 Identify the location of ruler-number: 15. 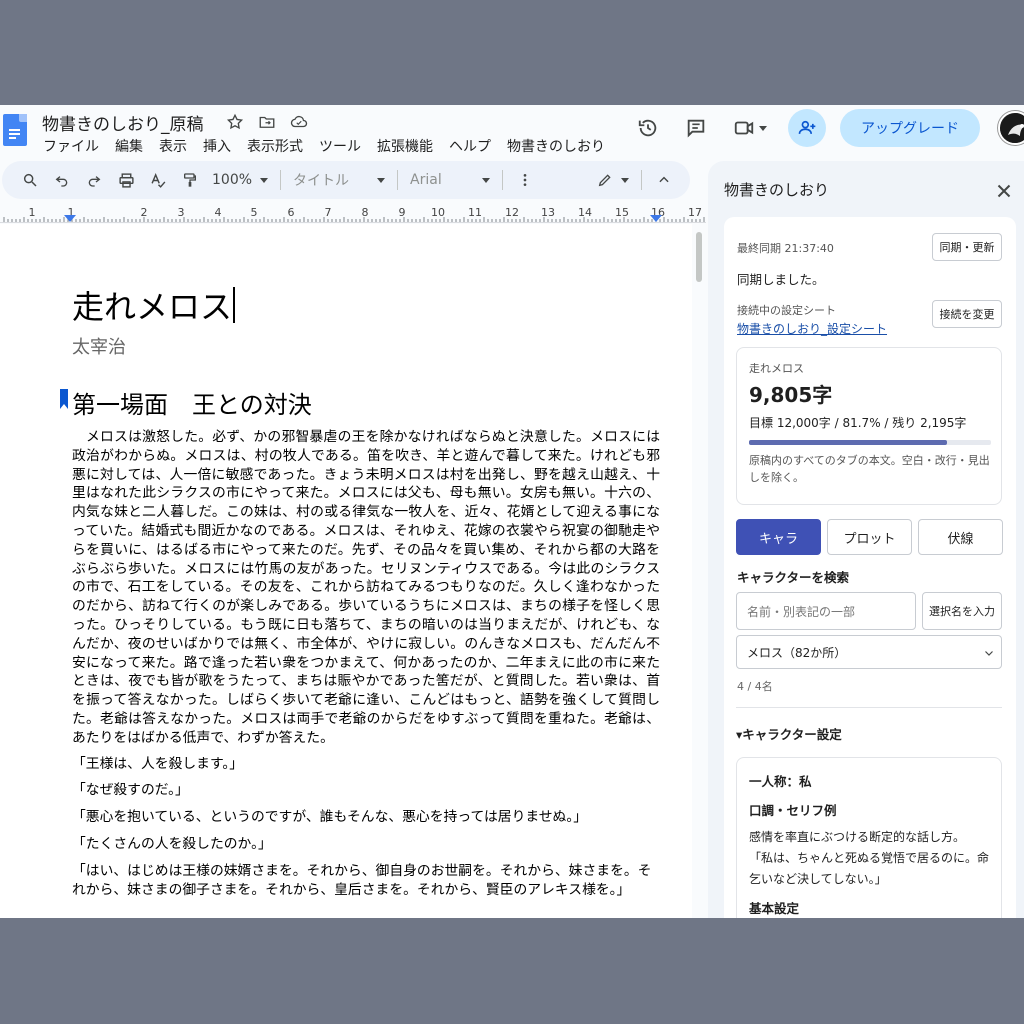
(622, 212).